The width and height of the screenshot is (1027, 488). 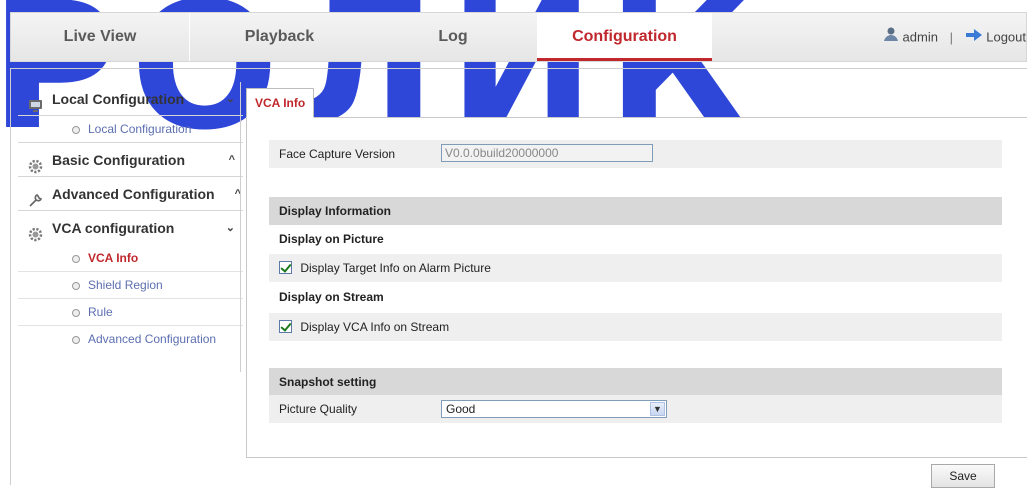 What do you see at coordinates (279, 37) in the screenshot?
I see `tab-playback: Playback` at bounding box center [279, 37].